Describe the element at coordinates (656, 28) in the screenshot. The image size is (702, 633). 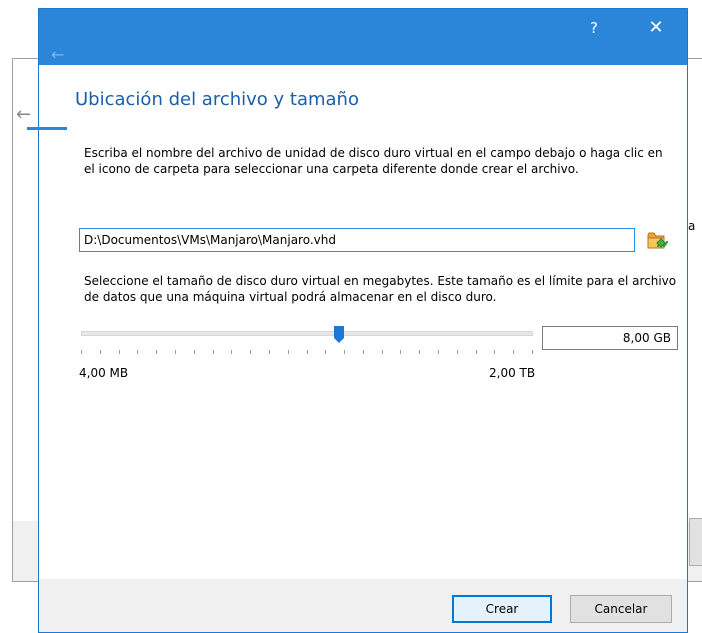
I see `close-icon: ✕` at that location.